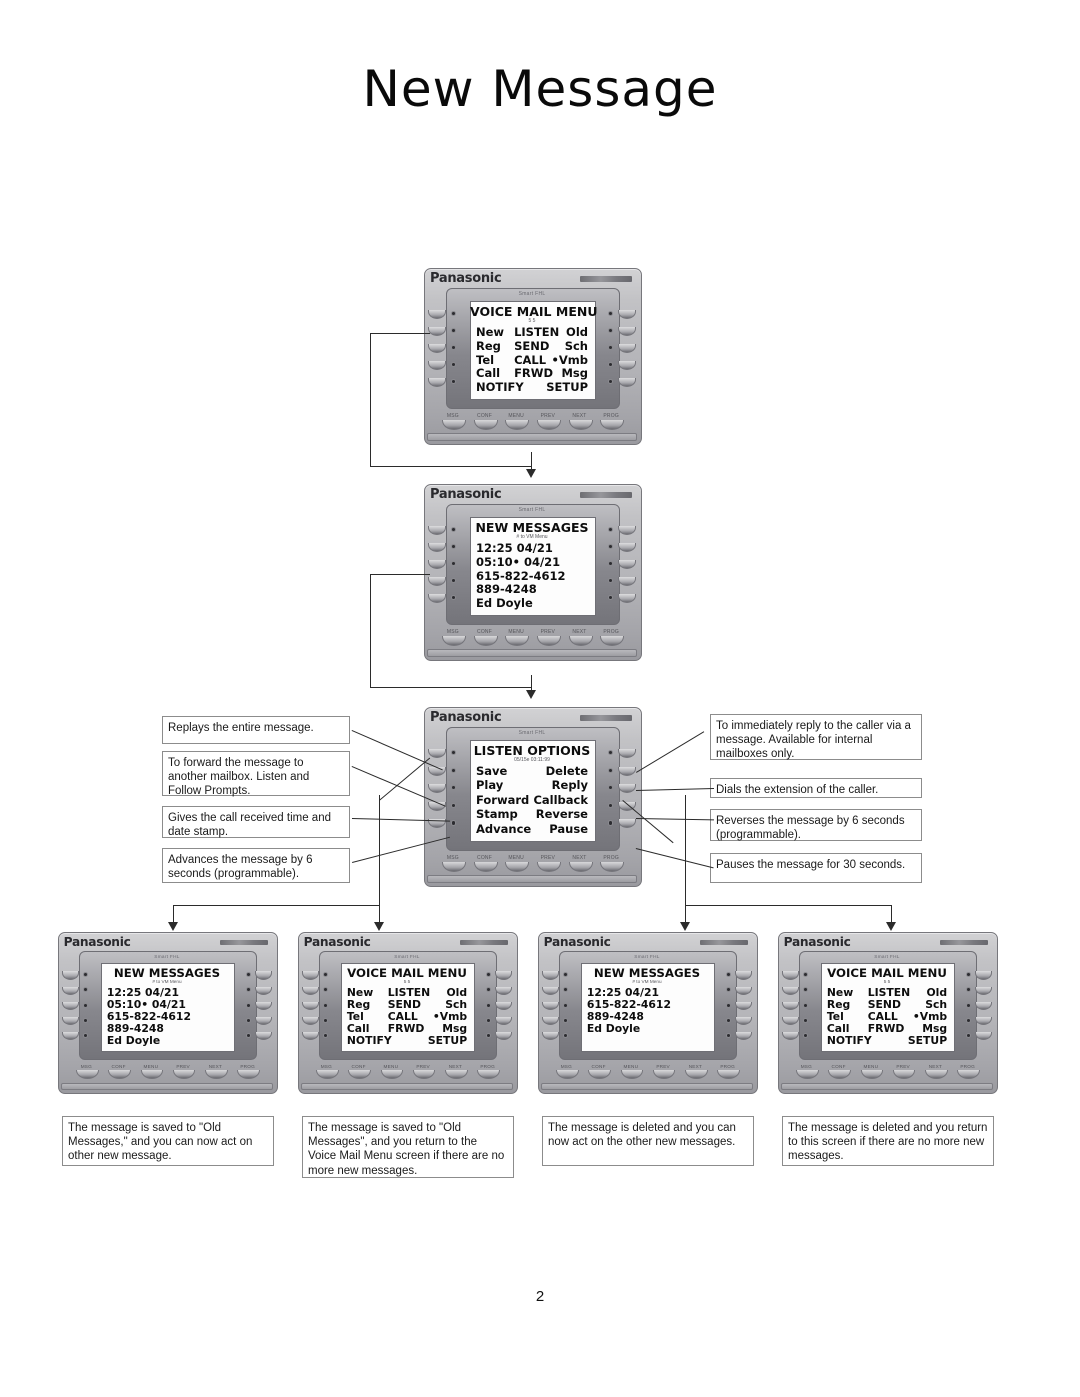 This screenshot has width=1080, height=1397. I want to click on lcd-row: 615-822-4612, so click(646, 1004).